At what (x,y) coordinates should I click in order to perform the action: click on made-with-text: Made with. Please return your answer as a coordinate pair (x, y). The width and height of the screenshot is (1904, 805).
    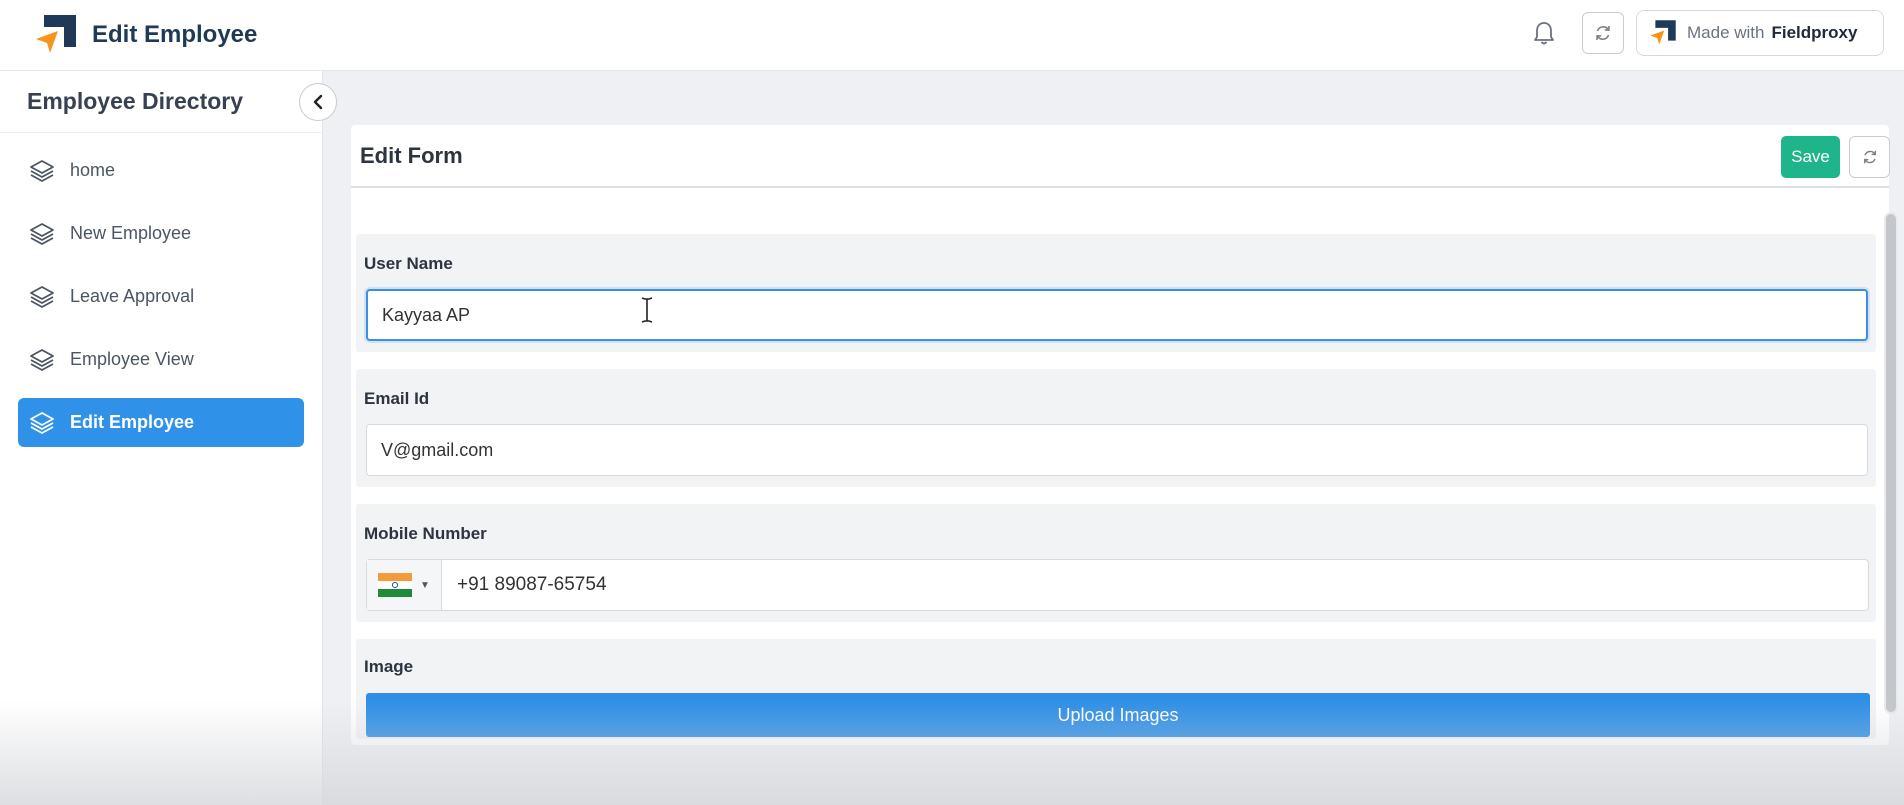
    Looking at the image, I should click on (1726, 32).